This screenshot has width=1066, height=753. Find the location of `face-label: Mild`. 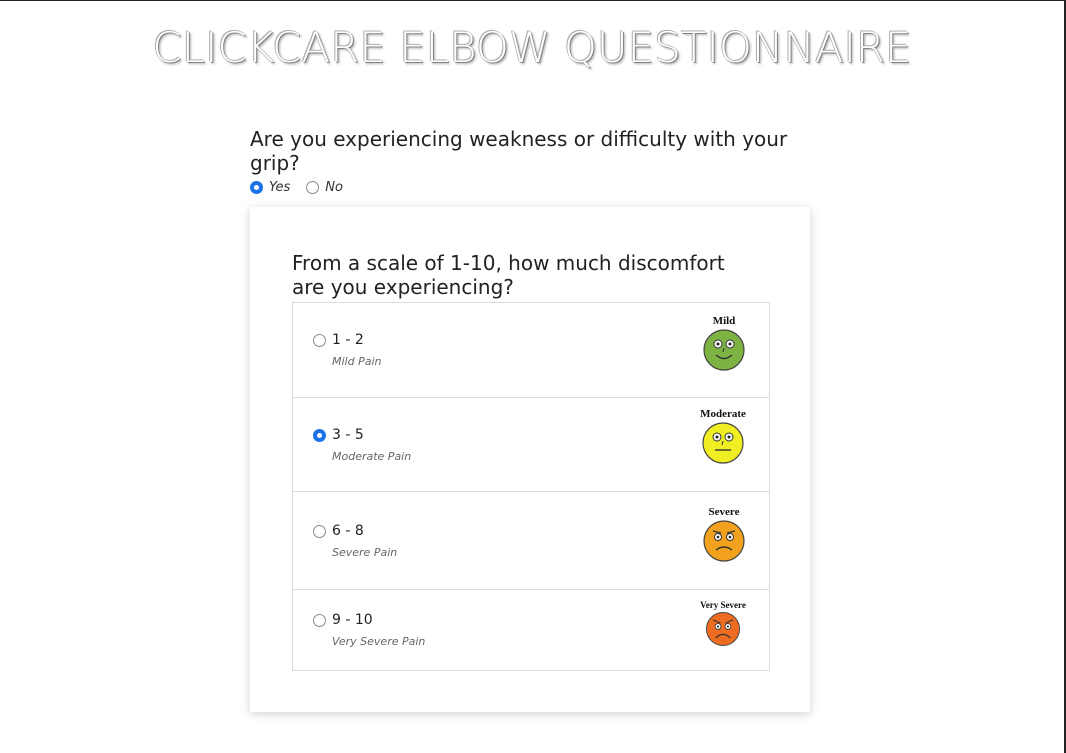

face-label: Mild is located at coordinates (724, 321).